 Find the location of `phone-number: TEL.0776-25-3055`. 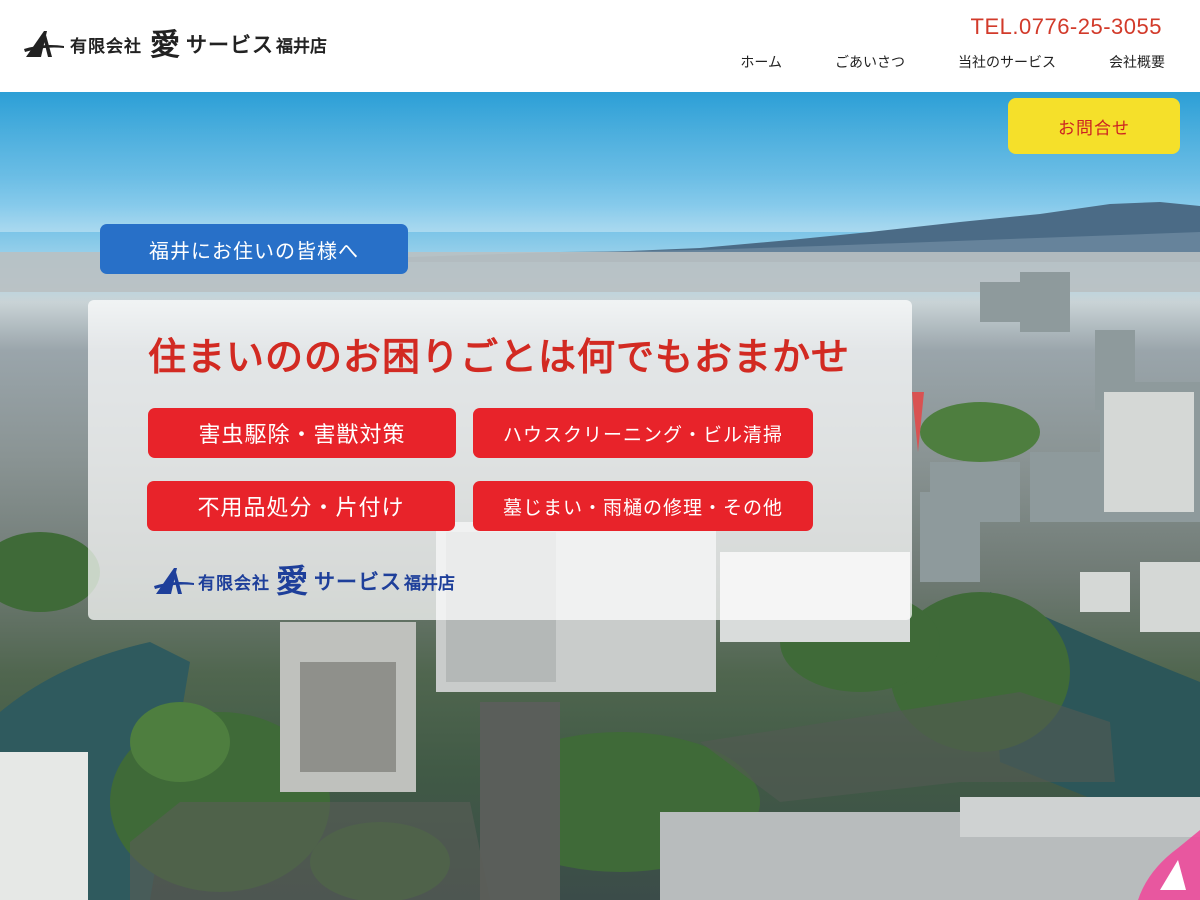

phone-number: TEL.0776-25-3055 is located at coordinates (1066, 27).